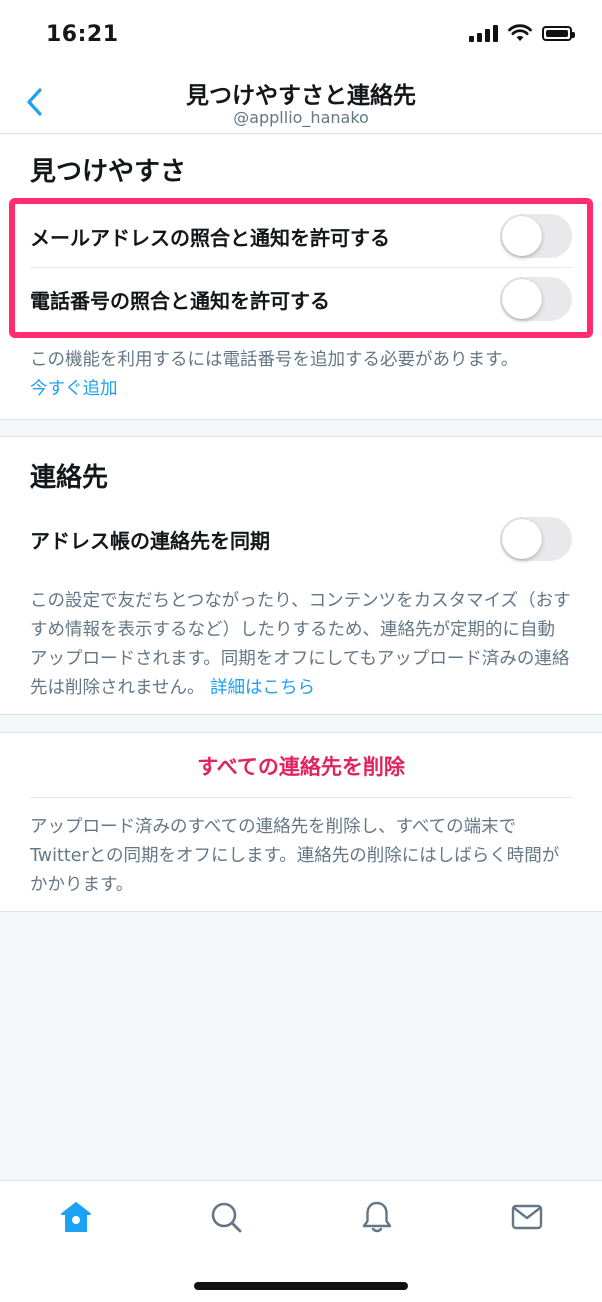 The width and height of the screenshot is (602, 1302). I want to click on notifications-icon, so click(377, 1217).